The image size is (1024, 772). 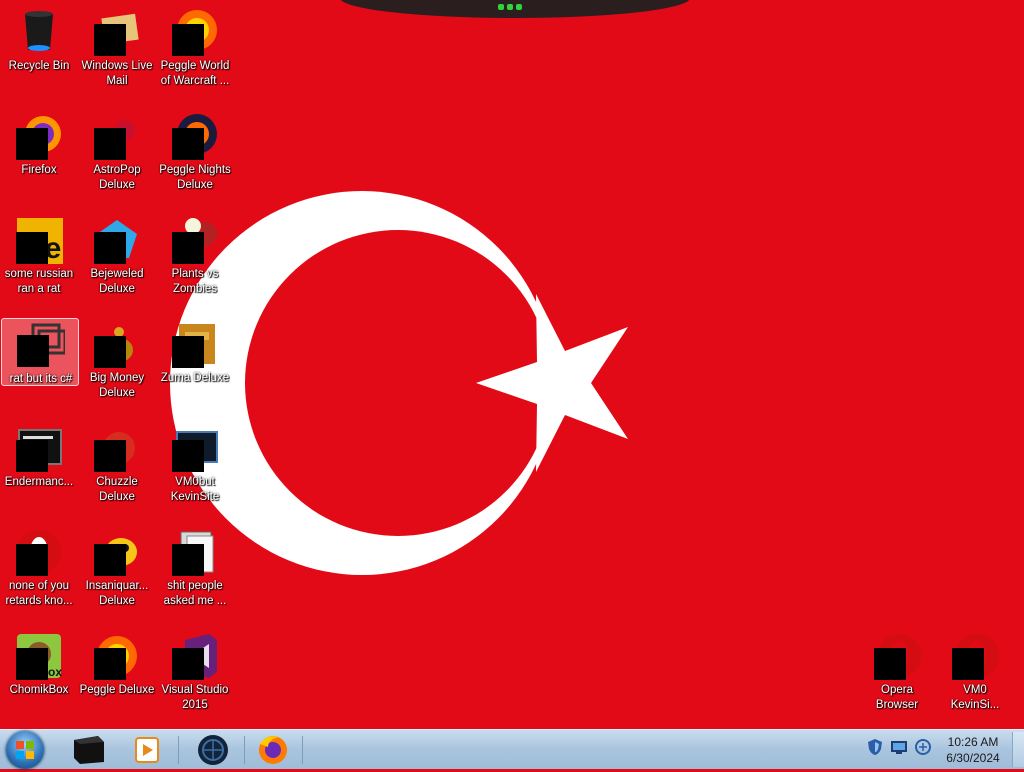 I want to click on desktop-icon-bejeweled: Bejeweled Deluxe, so click(x=117, y=260).